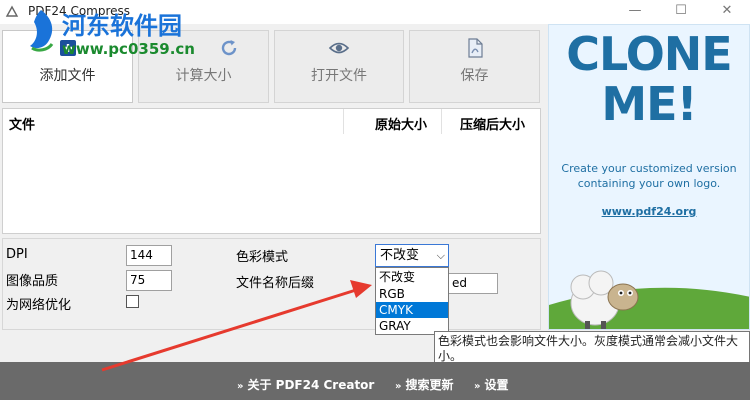 Image resolution: width=750 pixels, height=400 pixels. I want to click on watermark-logo-icon, so click(42, 31).